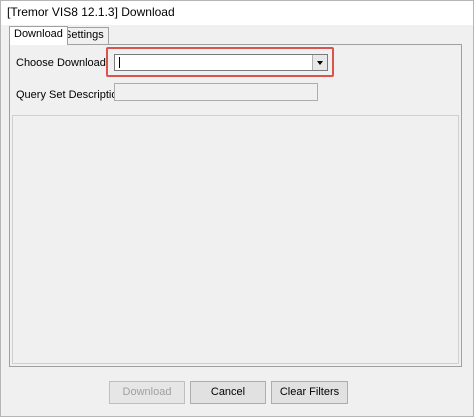 The width and height of the screenshot is (474, 417). What do you see at coordinates (237, 13) in the screenshot?
I see `title-bar: [Tremor VIS8 12.1.3] Download` at bounding box center [237, 13].